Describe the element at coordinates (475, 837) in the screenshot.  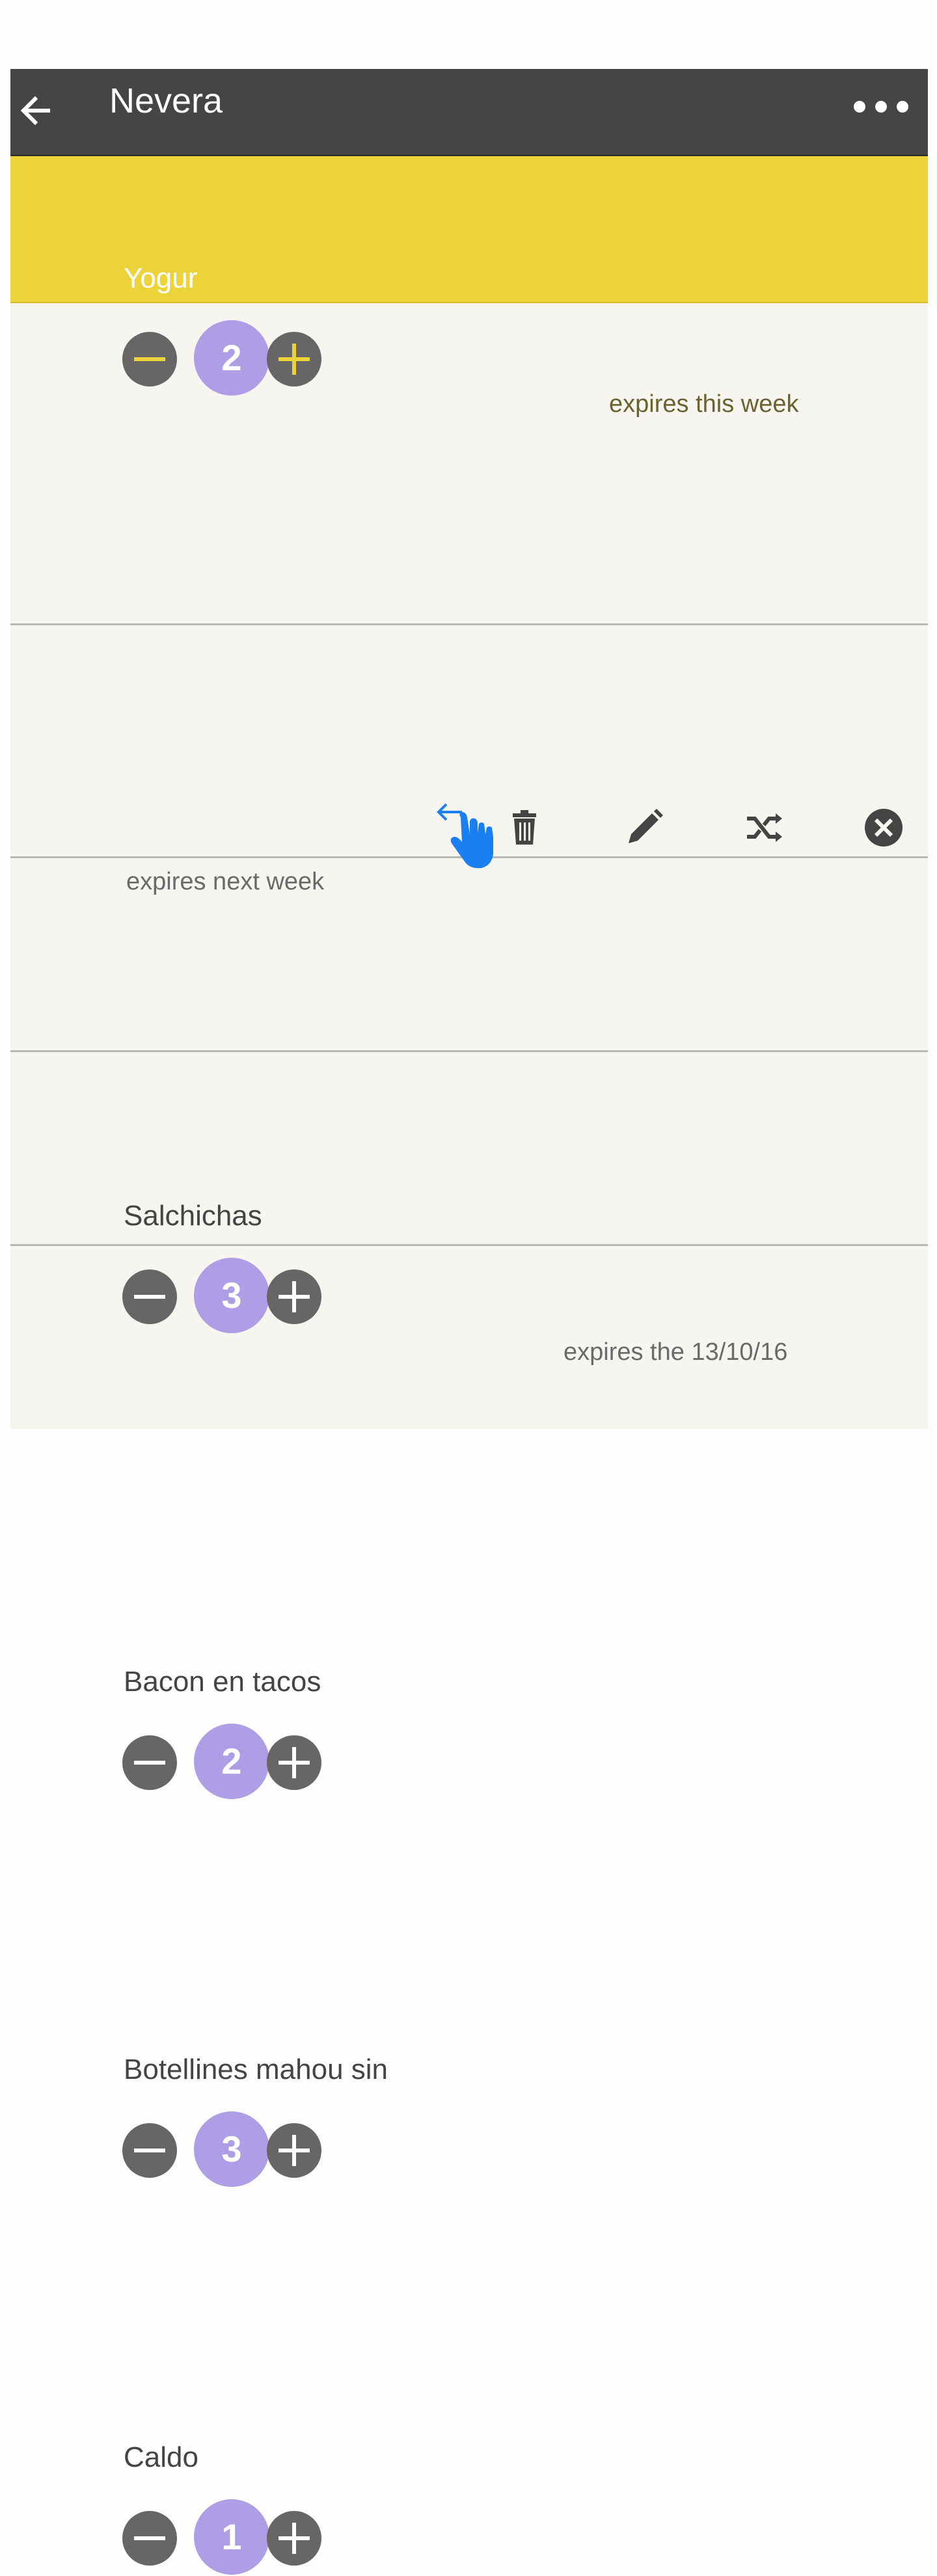
I see `swipe-left-hand-icon` at that location.